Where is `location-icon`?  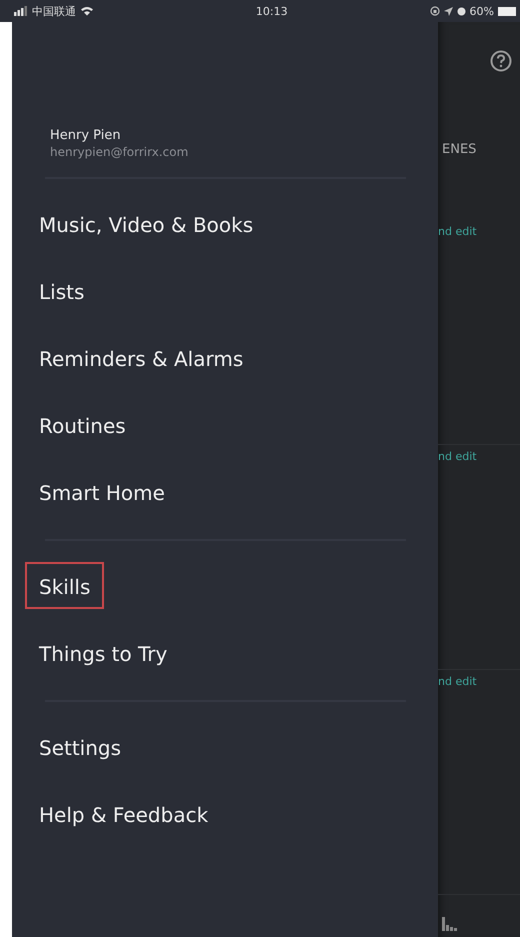
location-icon is located at coordinates (448, 11).